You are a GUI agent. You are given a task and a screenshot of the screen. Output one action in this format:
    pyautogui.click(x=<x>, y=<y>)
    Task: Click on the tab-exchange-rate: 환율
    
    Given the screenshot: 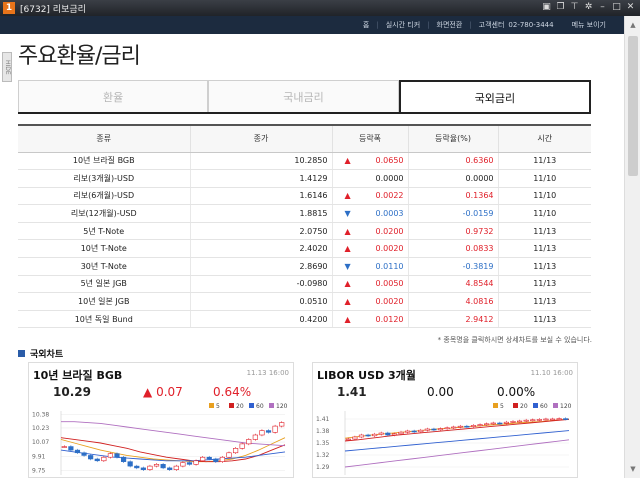 What is the action you would take?
    pyautogui.click(x=113, y=96)
    